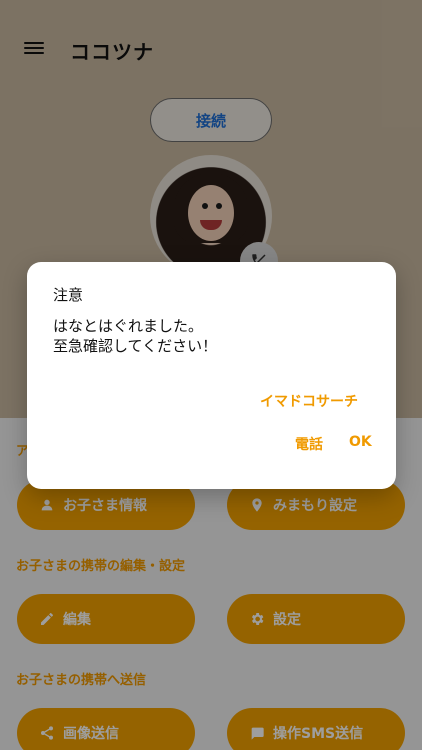 This screenshot has height=750, width=422. What do you see at coordinates (128, 326) in the screenshot?
I see `dialog-message-line1: はなとはぐれました。` at bounding box center [128, 326].